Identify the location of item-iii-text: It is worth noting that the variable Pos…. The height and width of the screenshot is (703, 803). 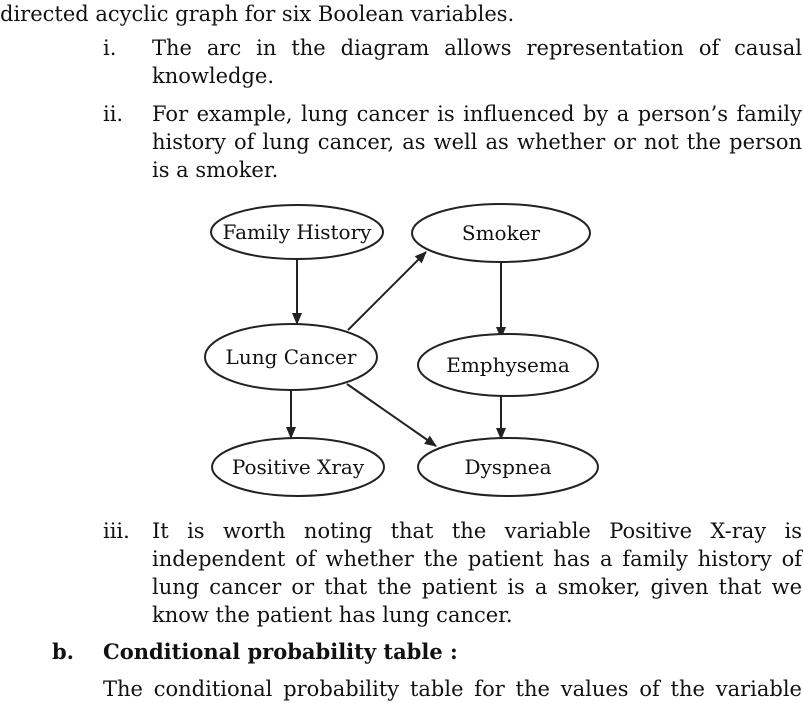
(477, 573).